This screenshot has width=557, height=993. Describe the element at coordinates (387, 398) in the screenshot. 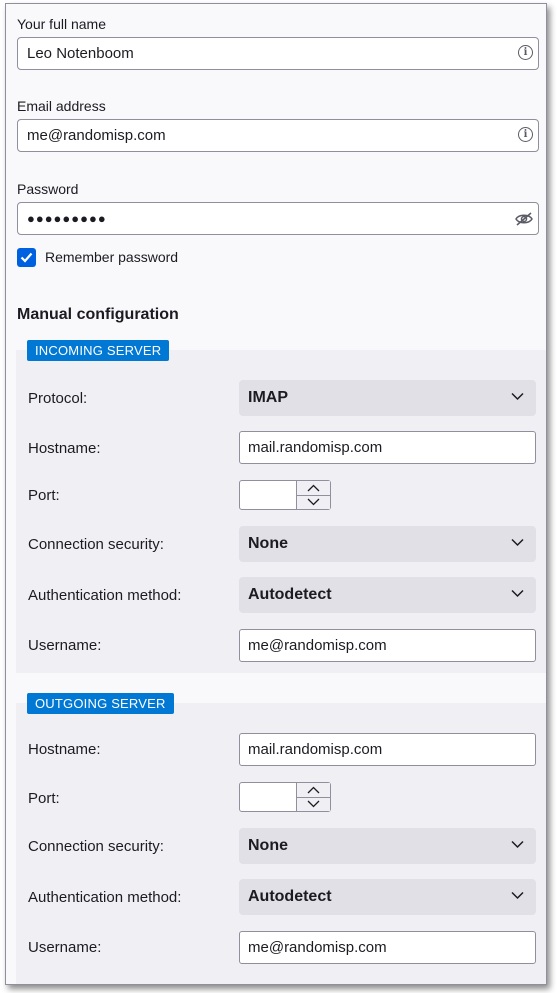

I see `incoming-protocol-select: IMAP` at that location.